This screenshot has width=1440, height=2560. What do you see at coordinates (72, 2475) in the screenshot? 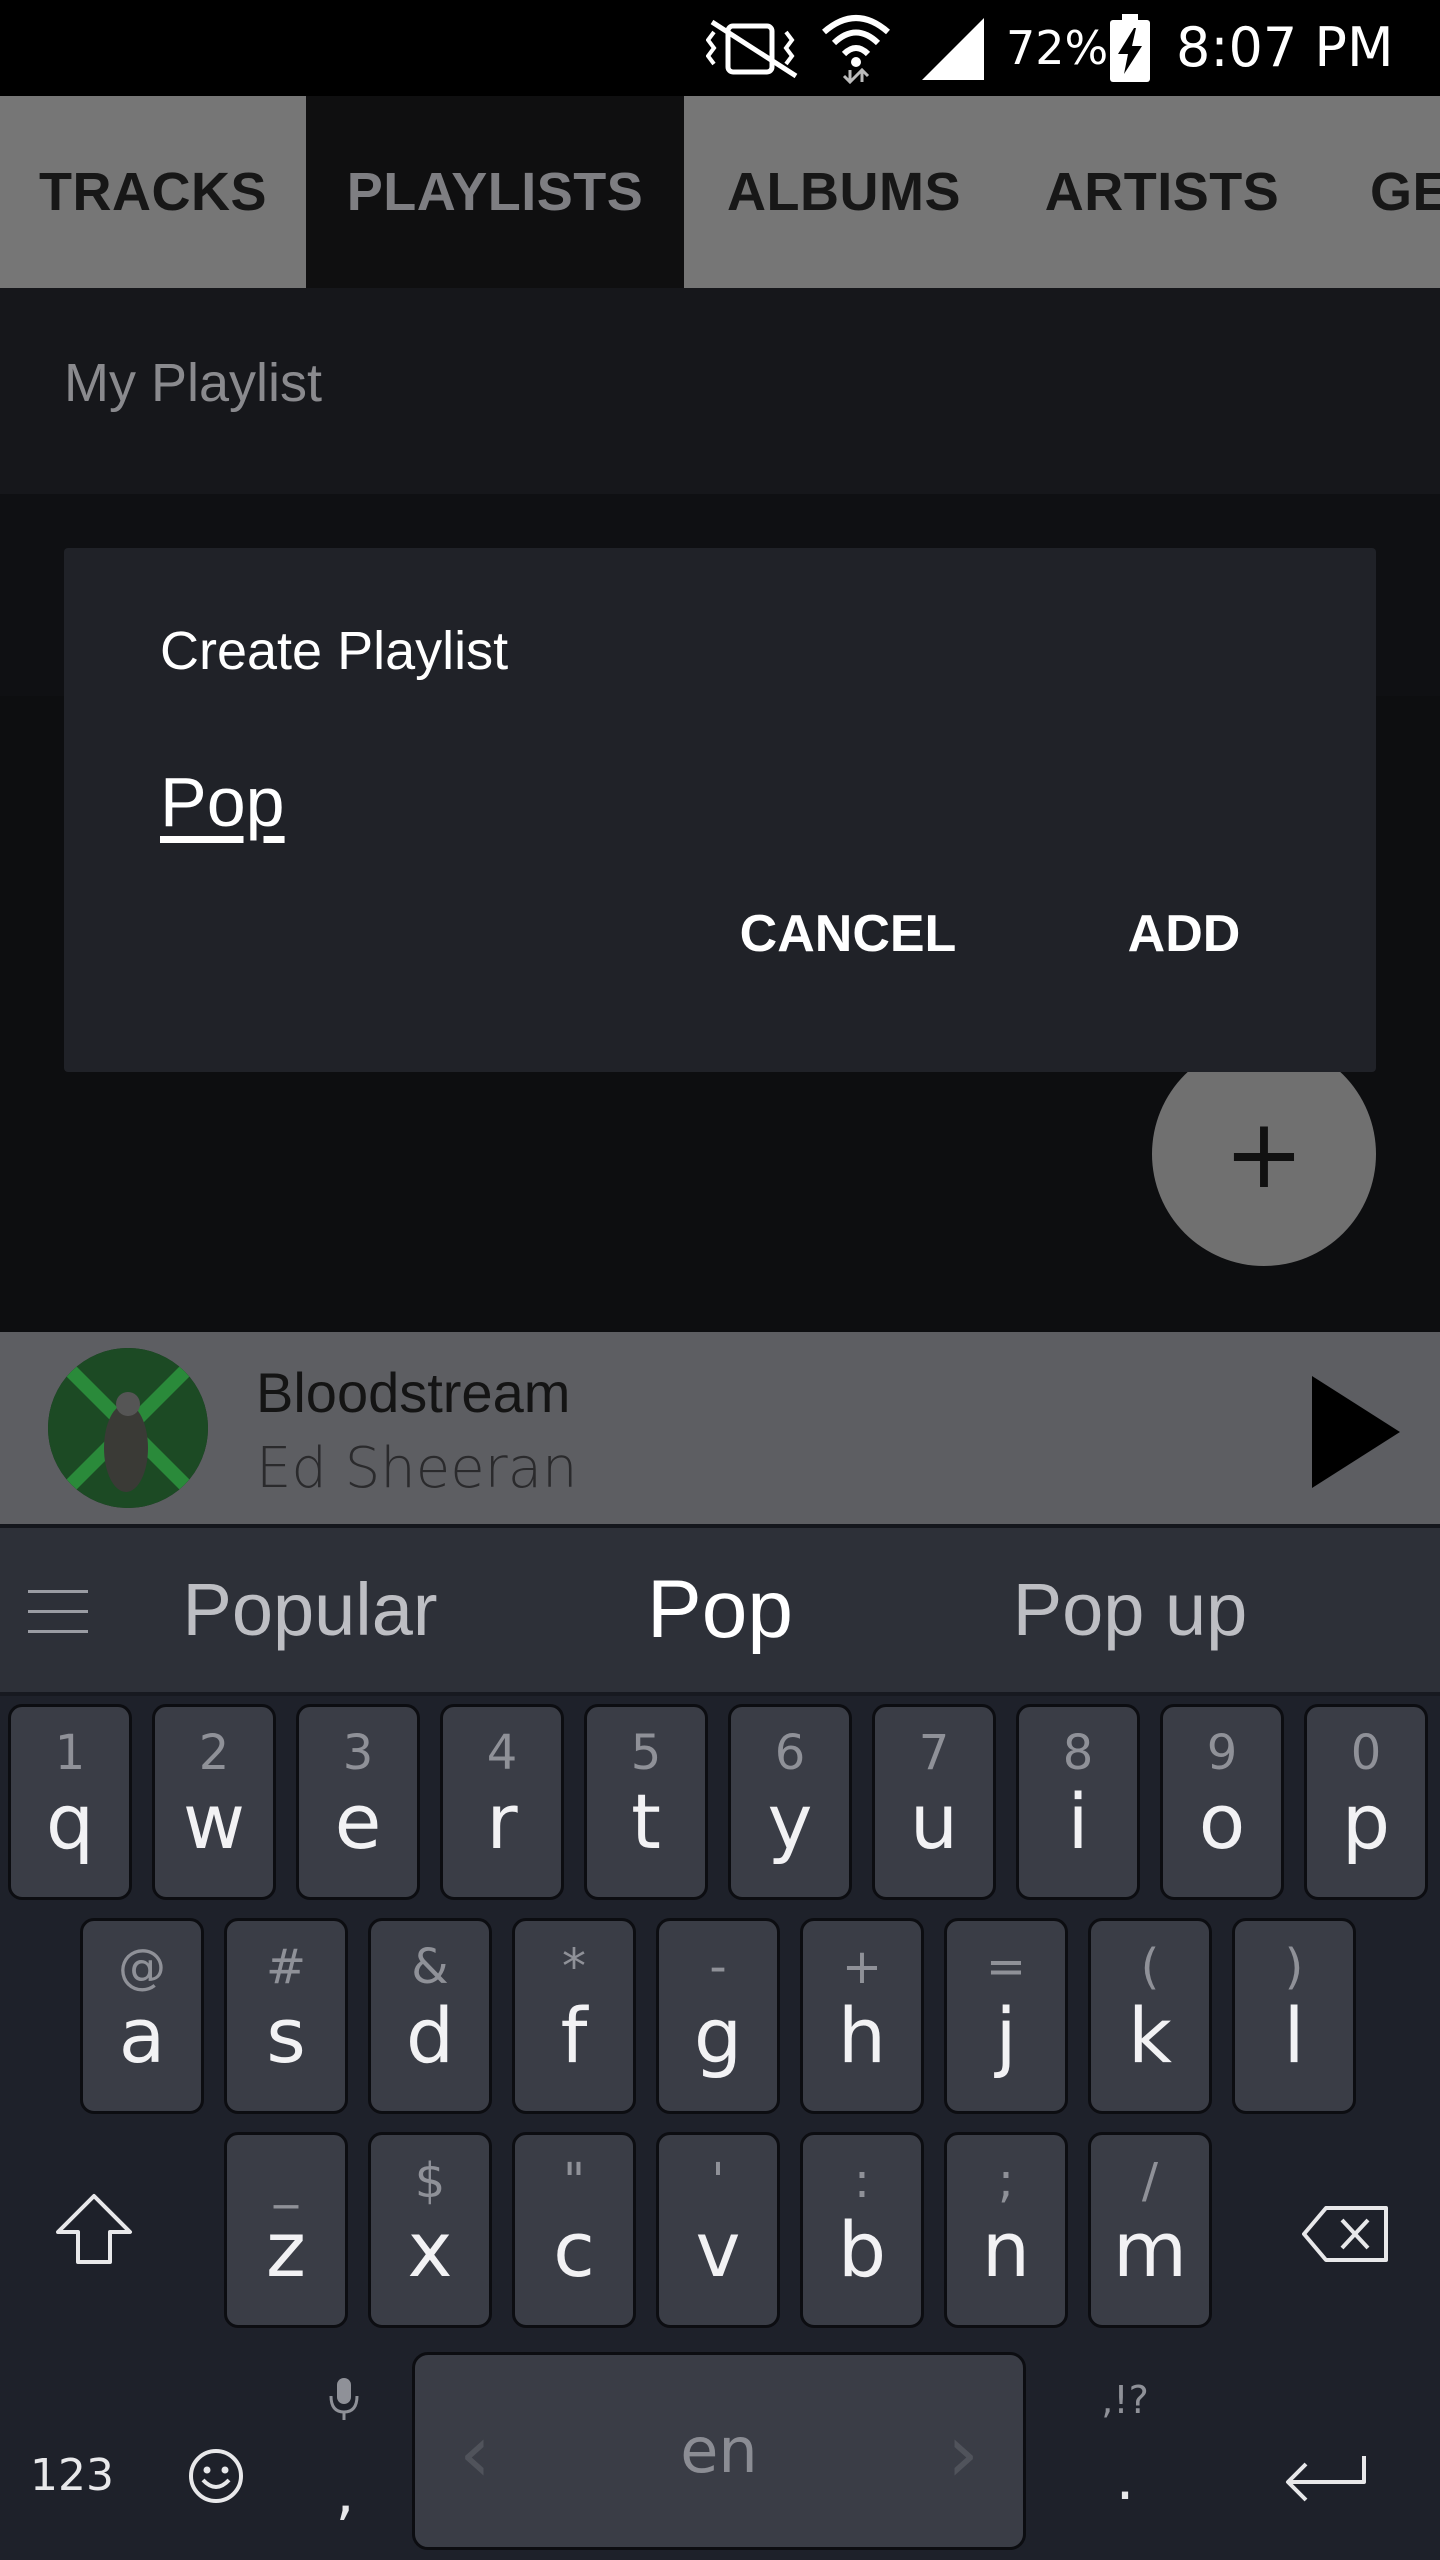
I see `numbers-key: 123` at bounding box center [72, 2475].